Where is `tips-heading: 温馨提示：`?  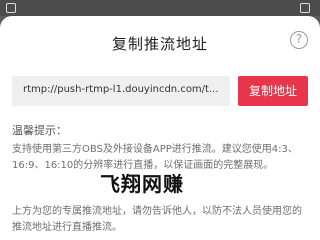 tips-heading: 温馨提示： is located at coordinates (39, 130).